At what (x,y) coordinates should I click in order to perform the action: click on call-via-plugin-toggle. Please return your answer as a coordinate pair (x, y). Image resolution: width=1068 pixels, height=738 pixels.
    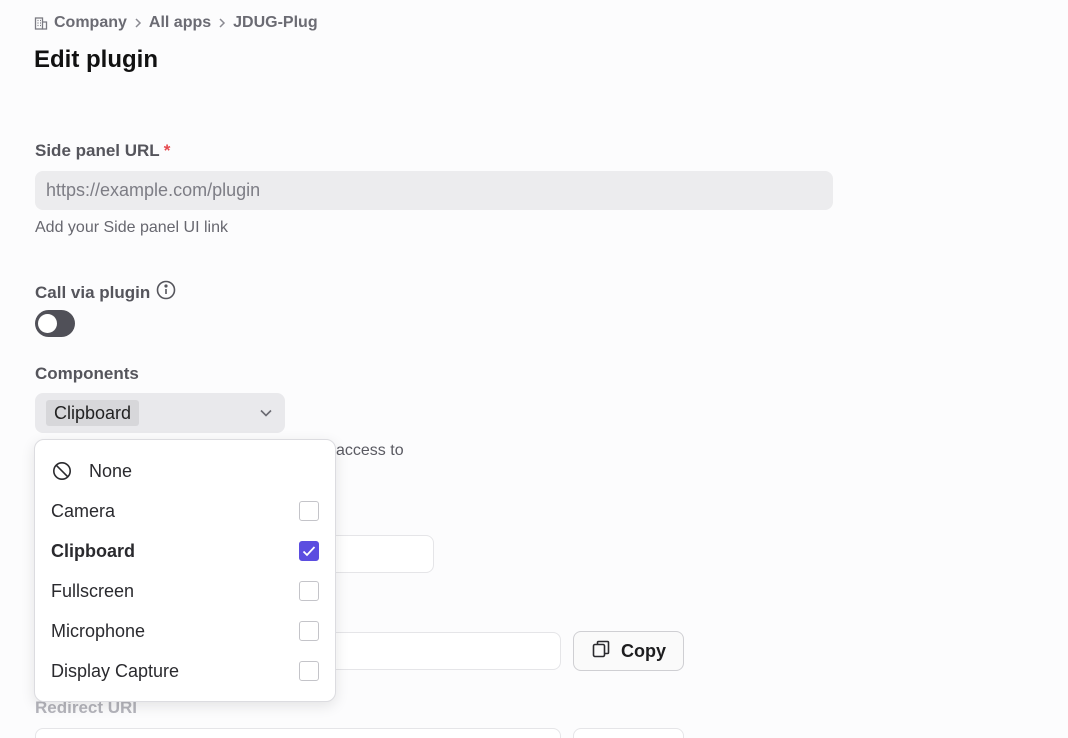
    Looking at the image, I should click on (55, 323).